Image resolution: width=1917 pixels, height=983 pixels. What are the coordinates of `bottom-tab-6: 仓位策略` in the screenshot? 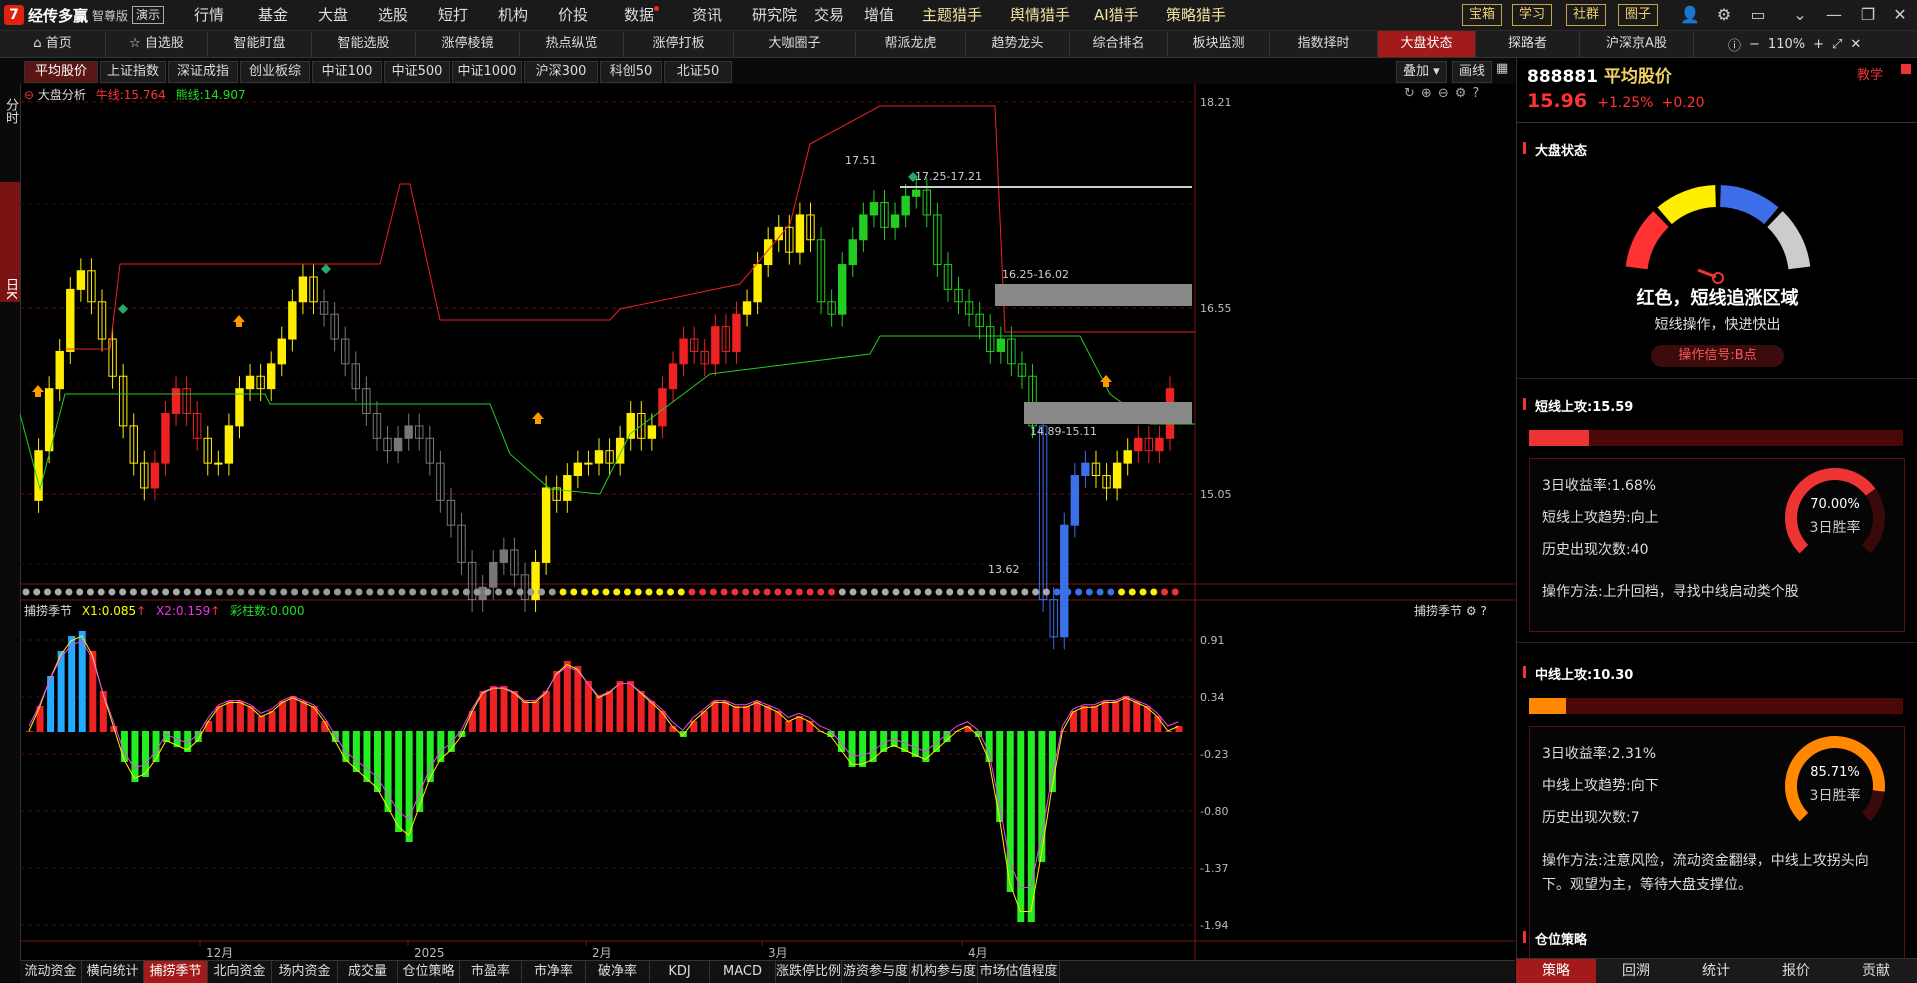 It's located at (429, 972).